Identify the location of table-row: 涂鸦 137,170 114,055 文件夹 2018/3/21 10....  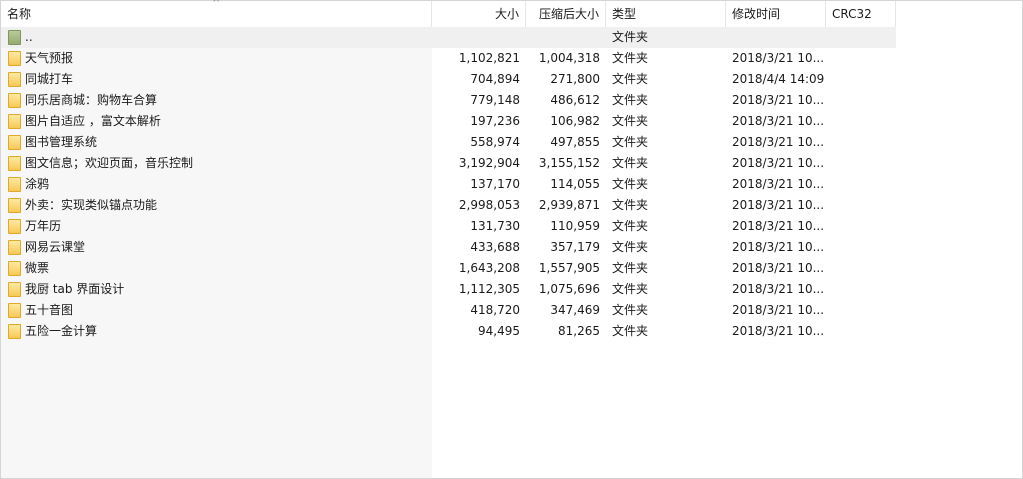
(448, 184).